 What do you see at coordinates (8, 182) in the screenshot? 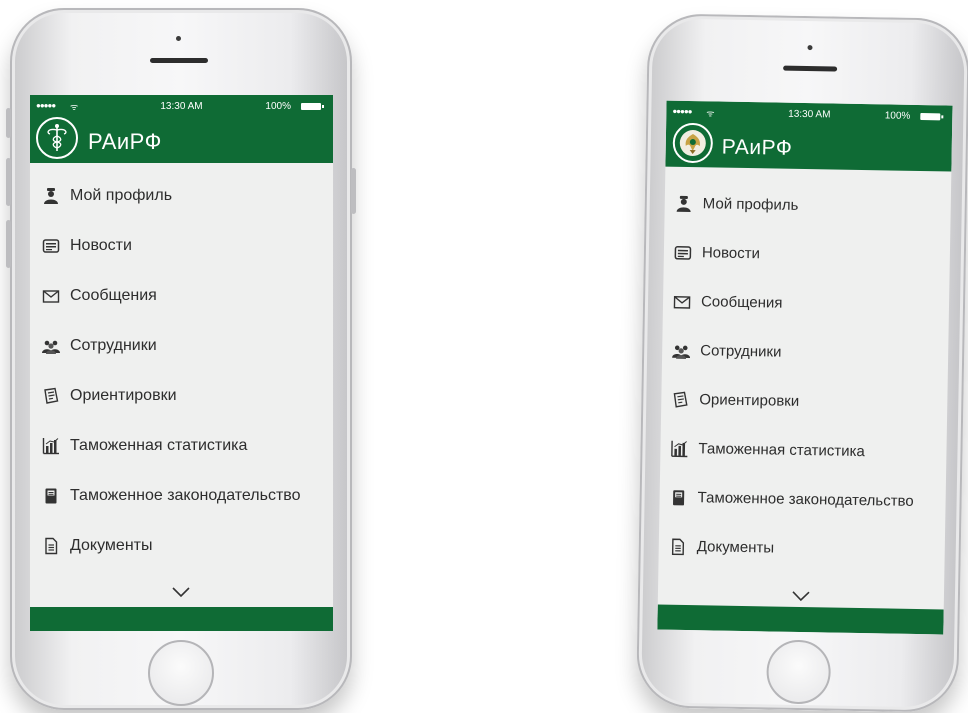
I see `volume-up-button` at bounding box center [8, 182].